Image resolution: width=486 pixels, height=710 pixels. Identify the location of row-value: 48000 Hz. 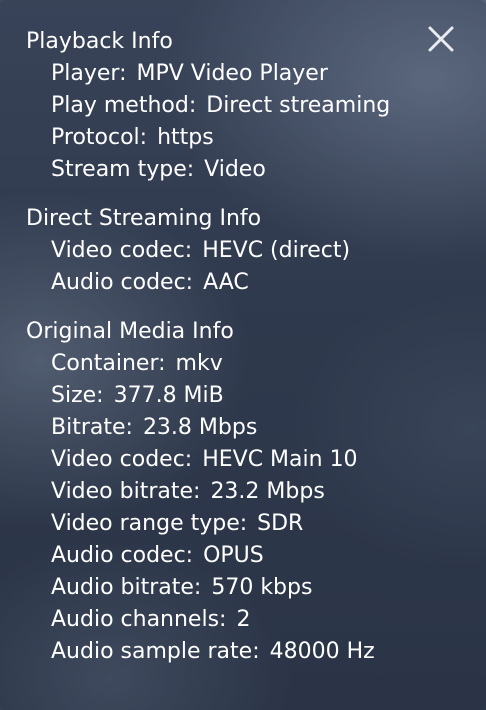
(322, 651).